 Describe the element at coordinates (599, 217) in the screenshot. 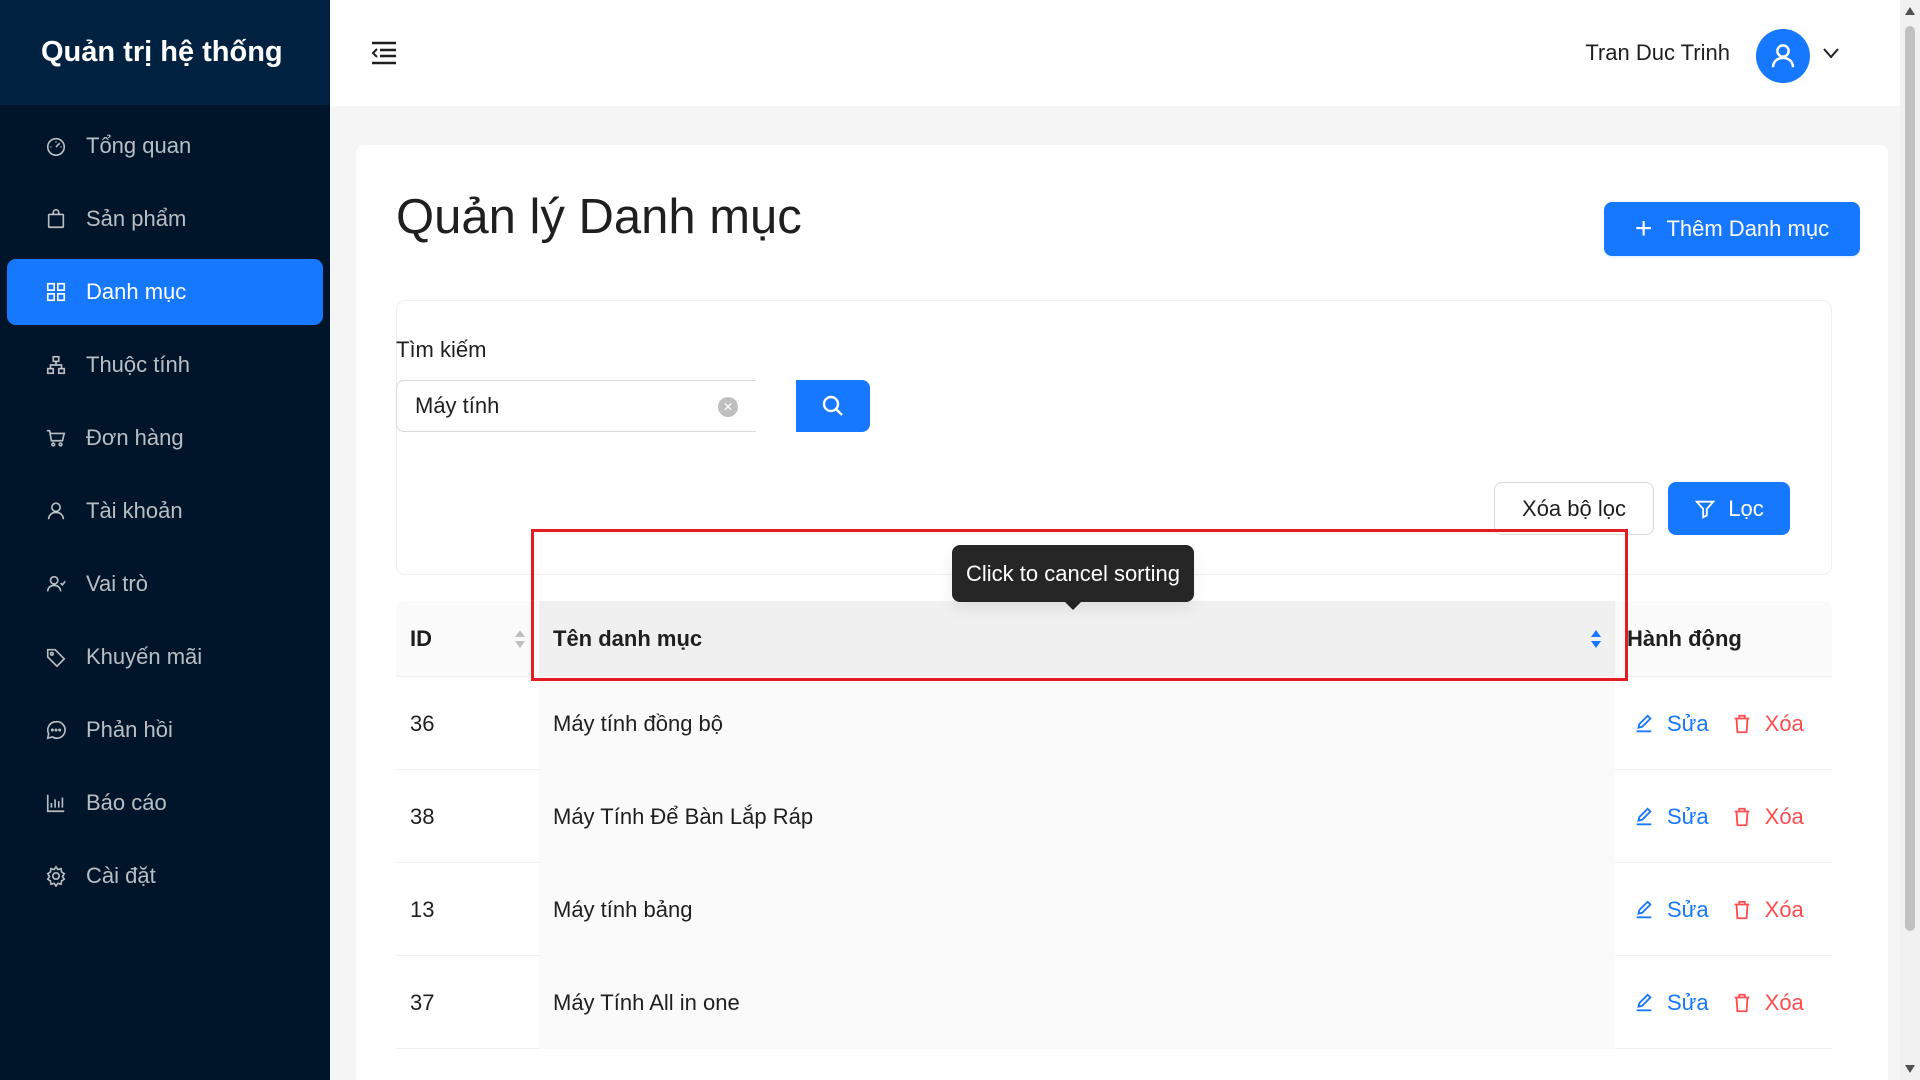

I see `page-title: Quản lý Danh mục` at that location.